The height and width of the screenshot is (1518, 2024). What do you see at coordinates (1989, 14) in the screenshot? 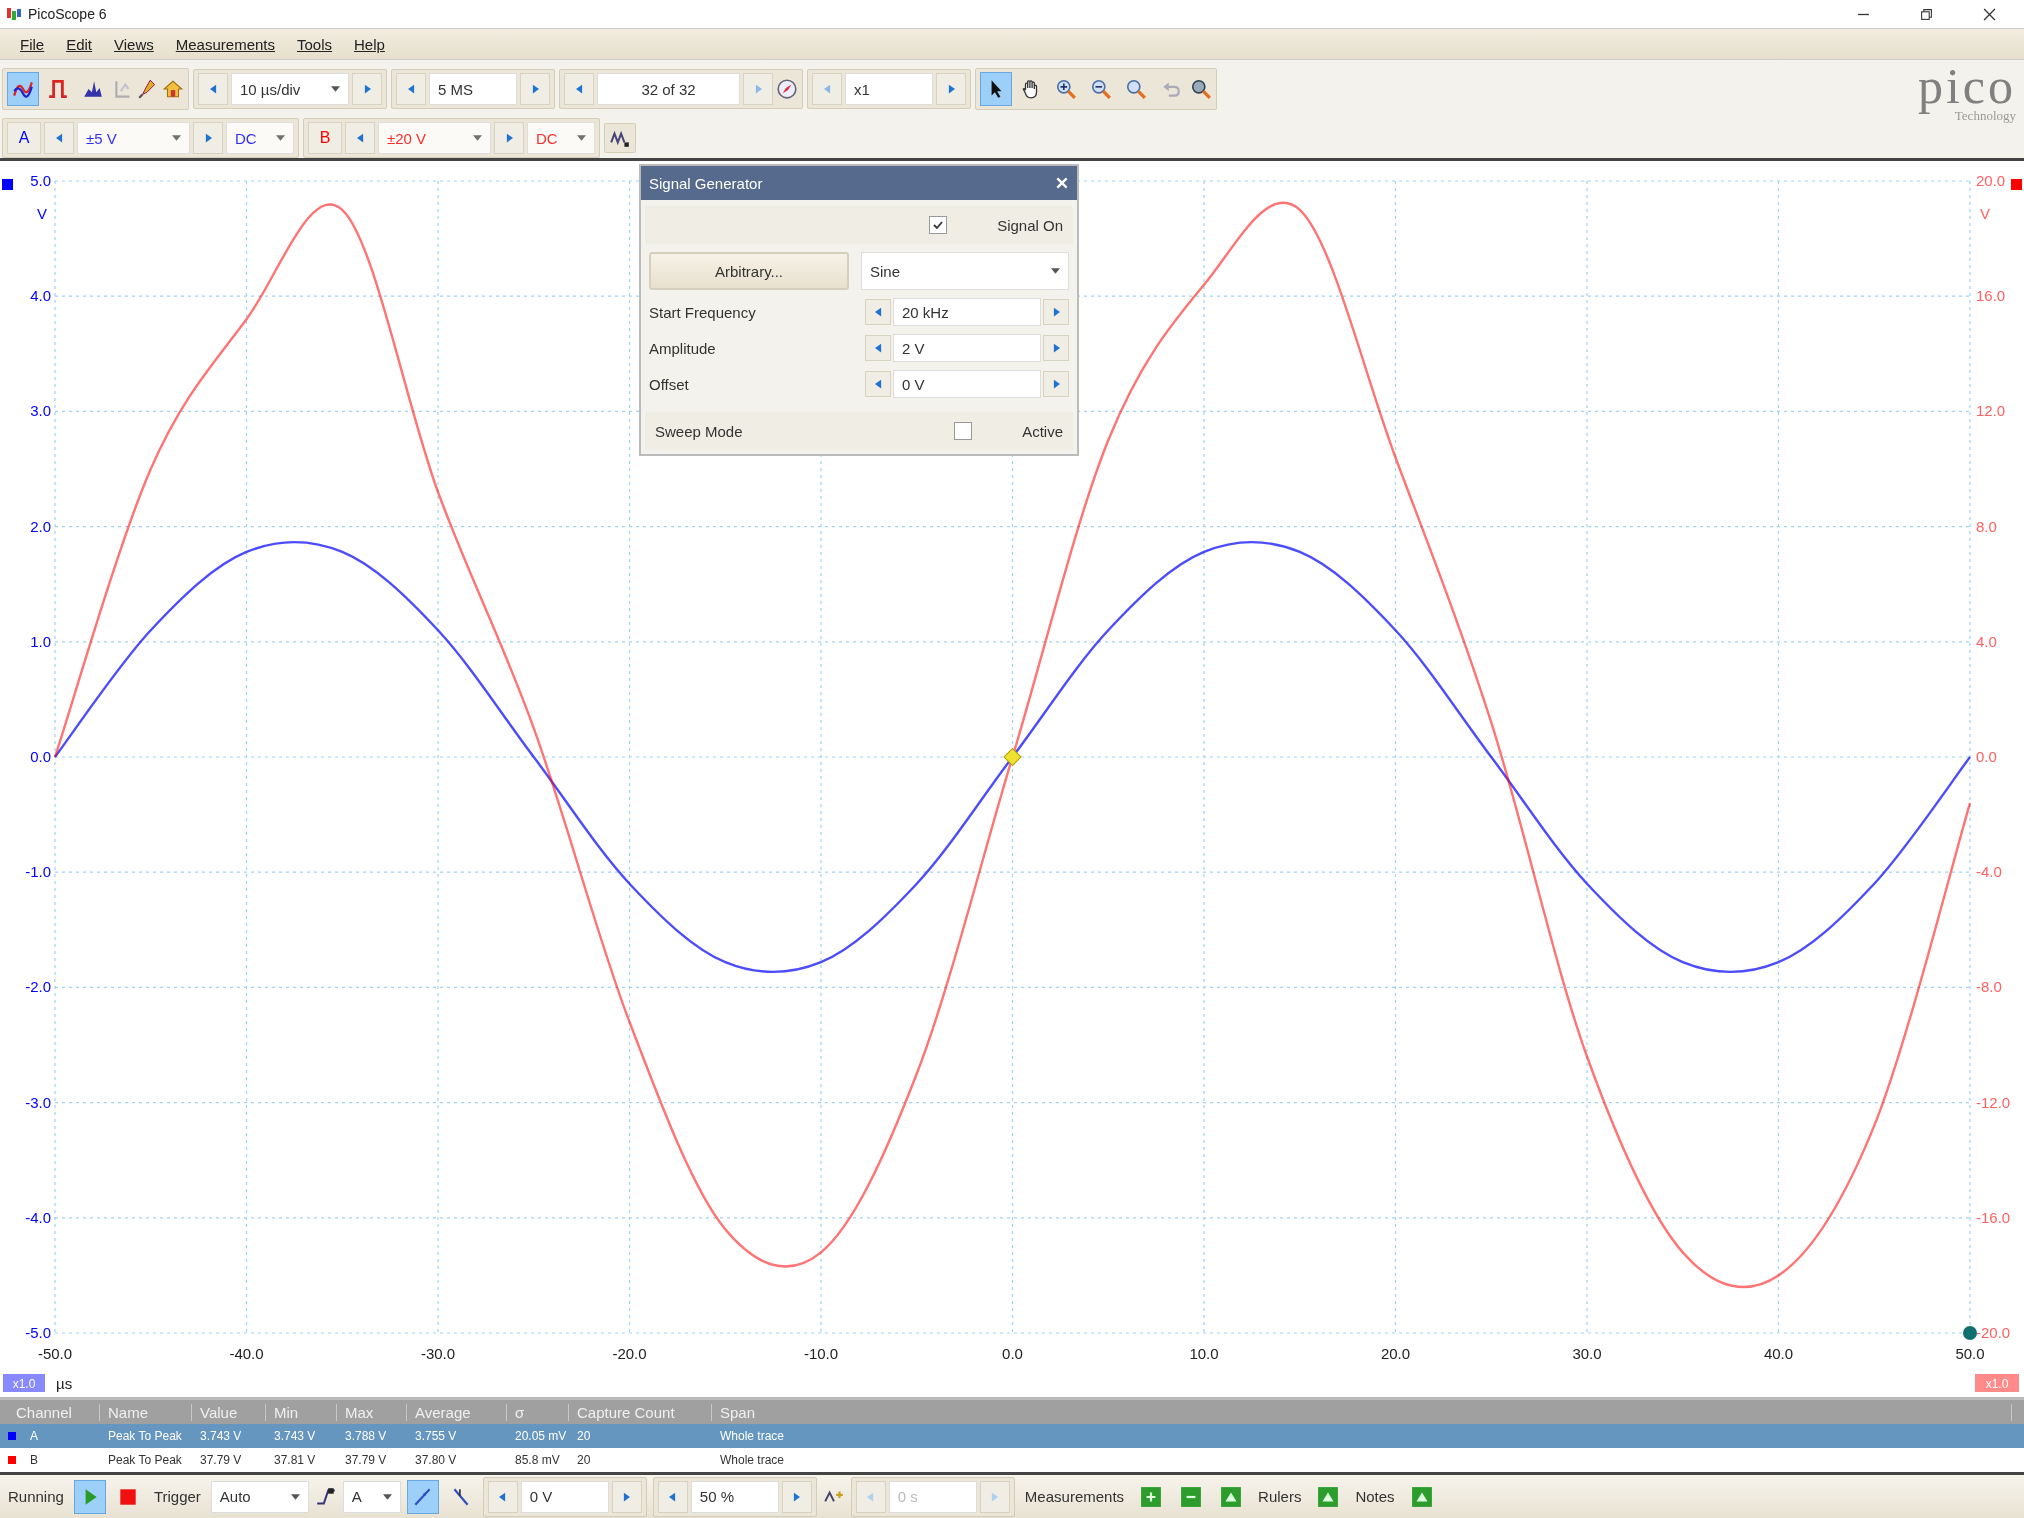
I see `close-icon` at bounding box center [1989, 14].